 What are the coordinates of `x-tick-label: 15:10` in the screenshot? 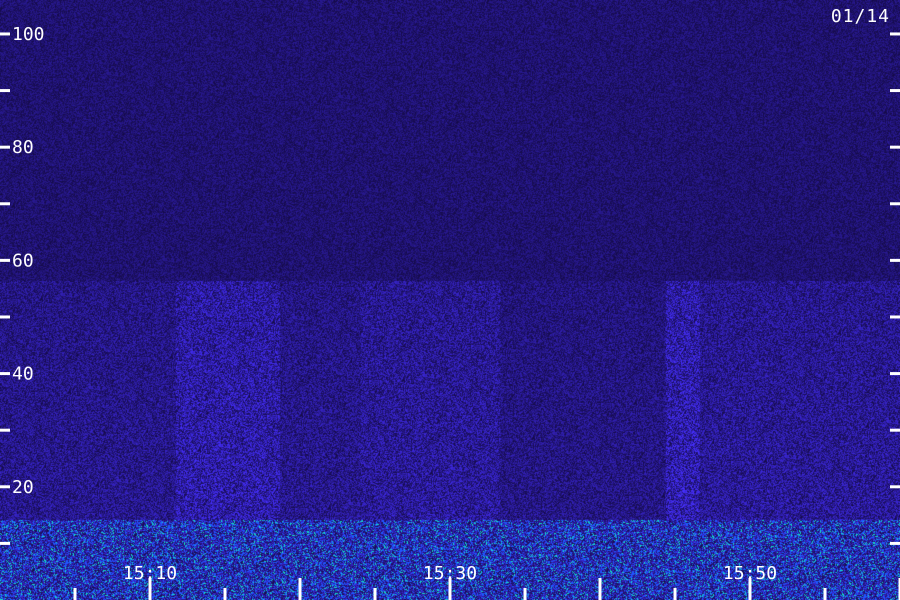 It's located at (150, 573).